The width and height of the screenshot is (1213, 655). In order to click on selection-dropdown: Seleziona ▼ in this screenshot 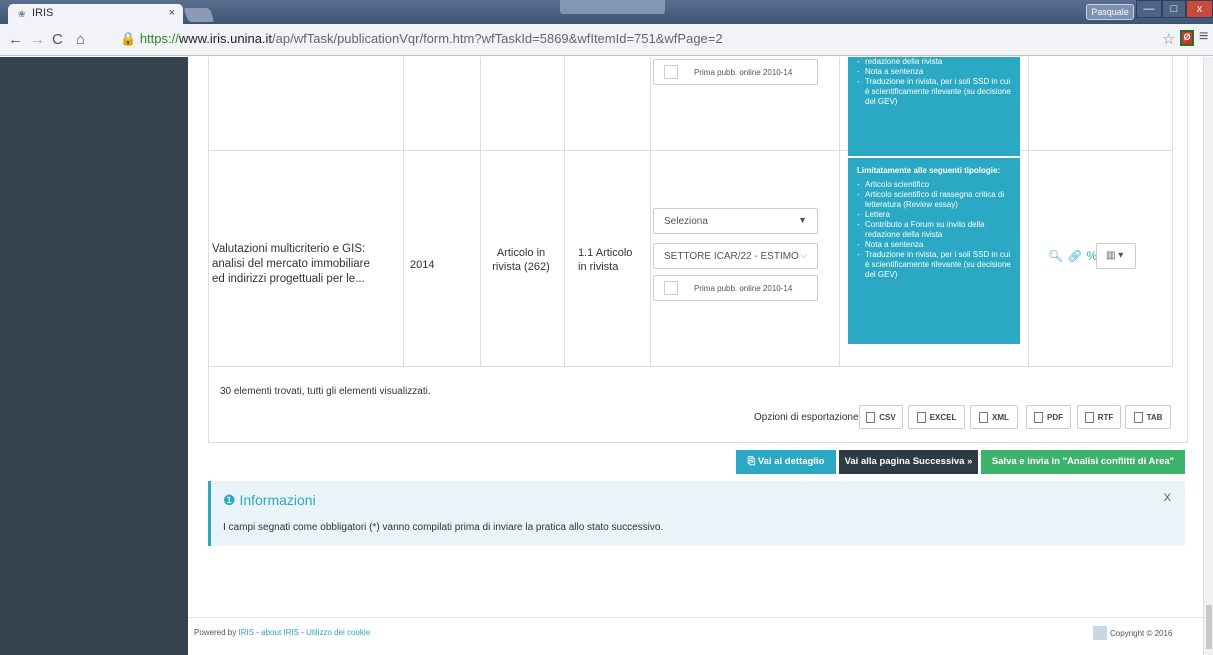, I will do `click(735, 221)`.